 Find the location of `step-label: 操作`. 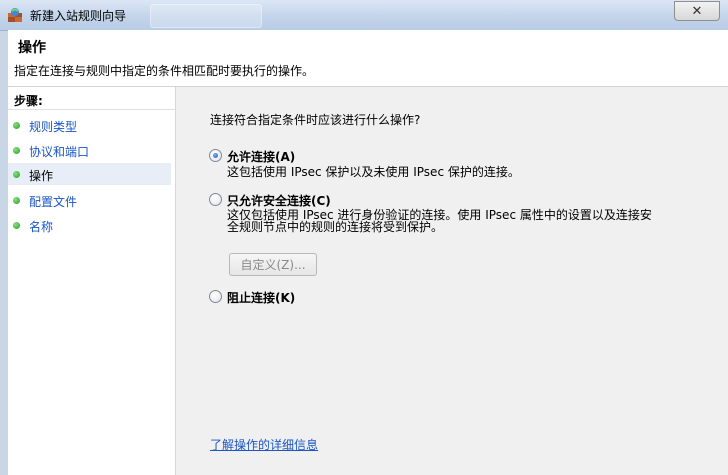

step-label: 操作 is located at coordinates (41, 176).